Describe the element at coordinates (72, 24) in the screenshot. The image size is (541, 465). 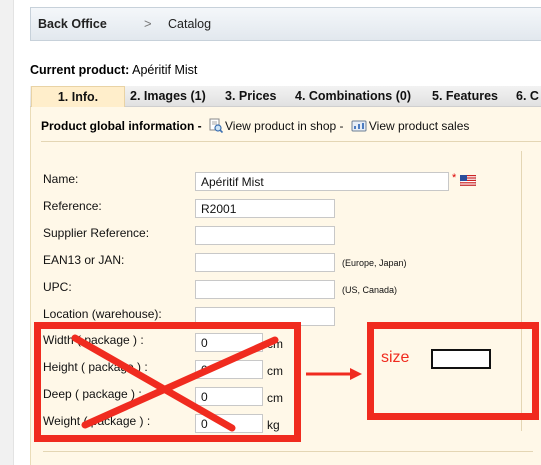
I see `breadcrumb-back-office-link: Back Office` at that location.